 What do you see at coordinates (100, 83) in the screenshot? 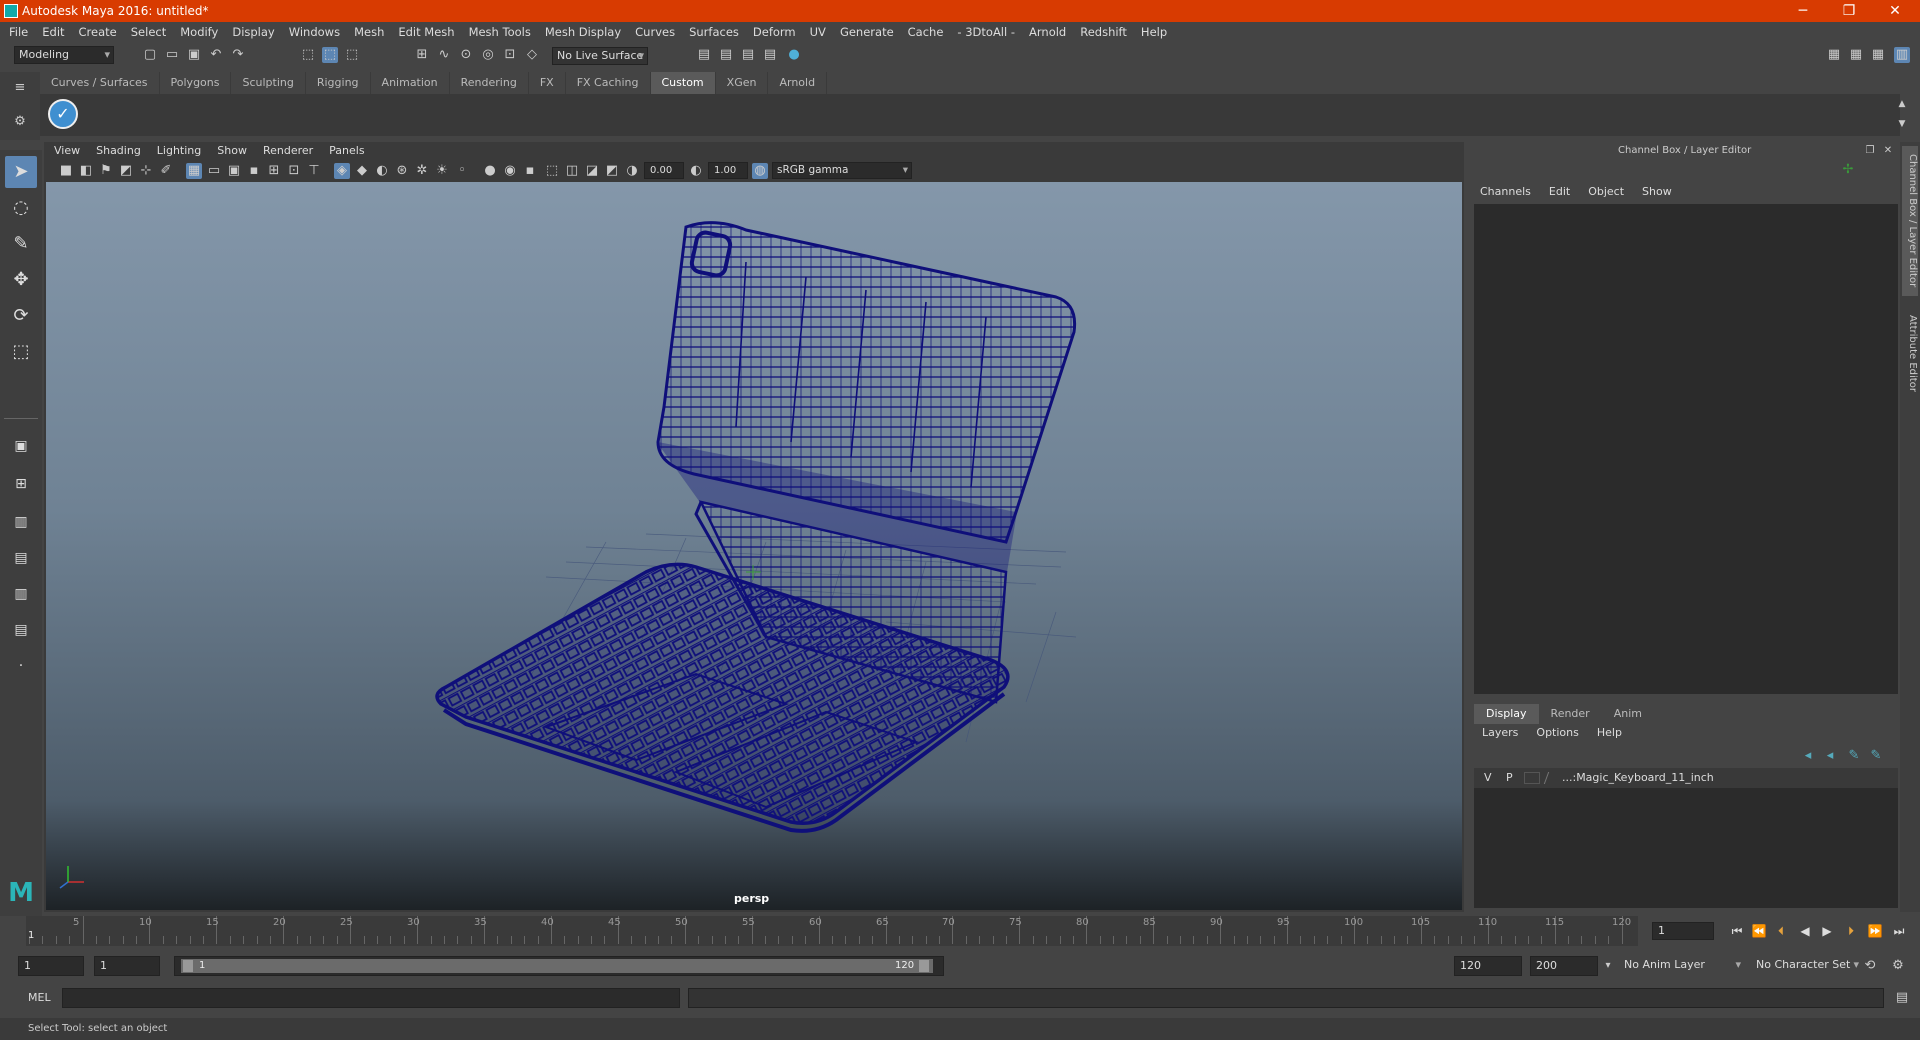
I see `shelf-tab-curves-surfaces: Curves / Surfaces` at bounding box center [100, 83].